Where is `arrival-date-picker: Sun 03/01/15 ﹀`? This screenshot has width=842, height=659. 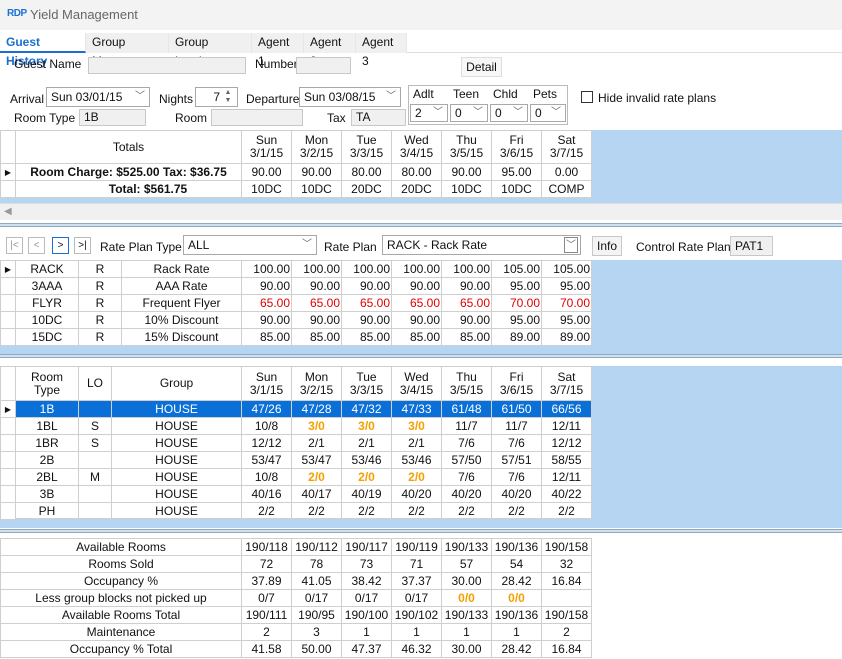
arrival-date-picker: Sun 03/01/15 ﹀ is located at coordinates (98, 97).